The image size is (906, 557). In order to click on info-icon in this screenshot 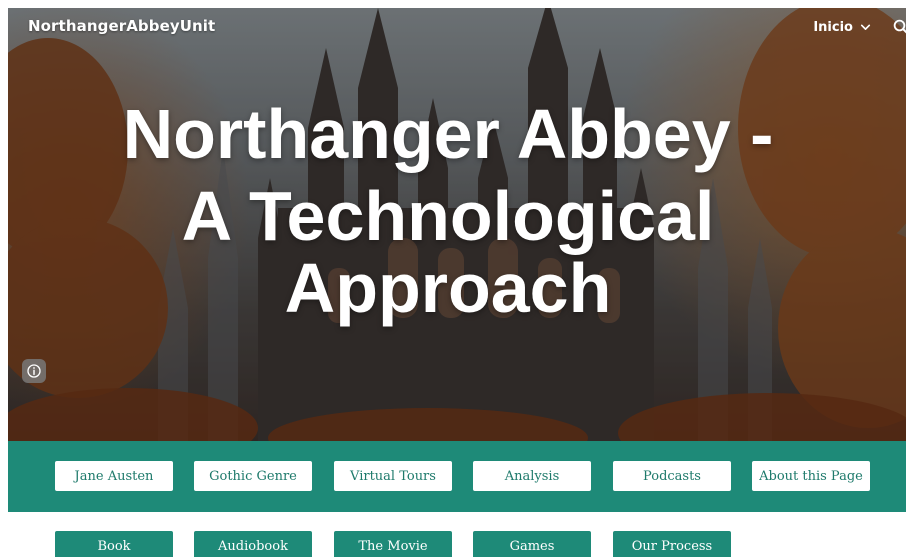, I will do `click(34, 371)`.